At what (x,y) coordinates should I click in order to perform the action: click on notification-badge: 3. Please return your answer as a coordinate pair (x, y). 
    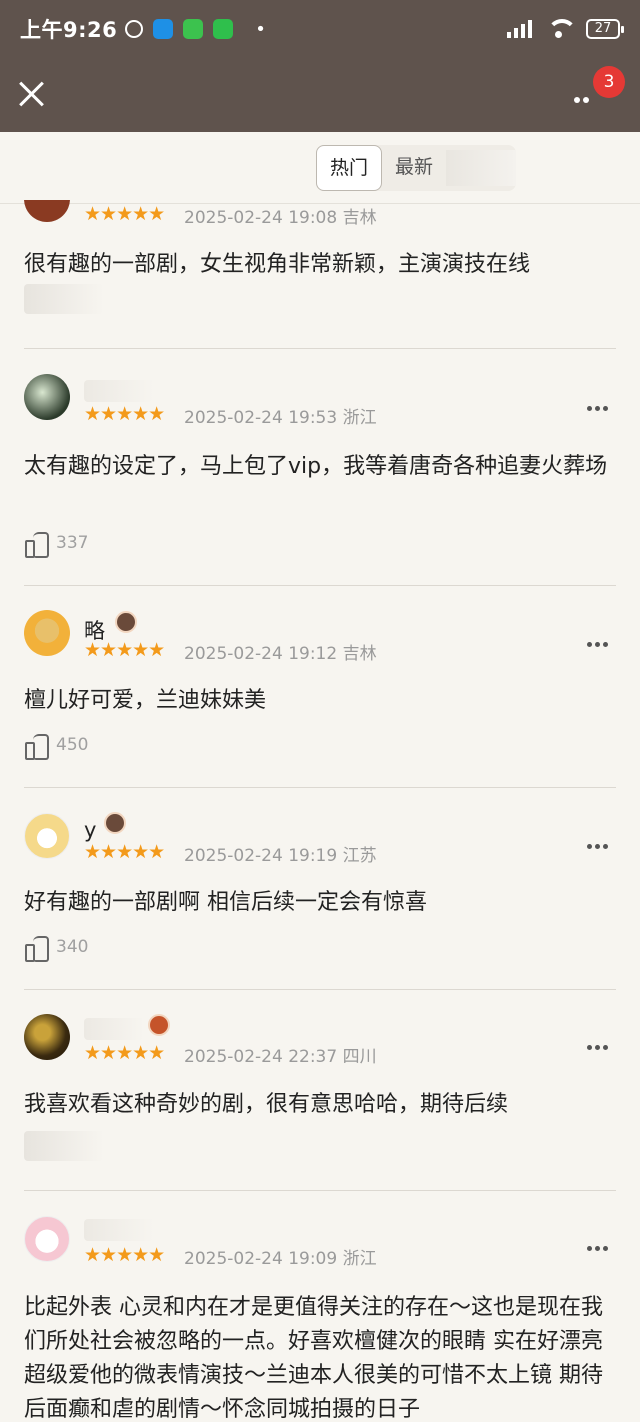
    Looking at the image, I should click on (609, 82).